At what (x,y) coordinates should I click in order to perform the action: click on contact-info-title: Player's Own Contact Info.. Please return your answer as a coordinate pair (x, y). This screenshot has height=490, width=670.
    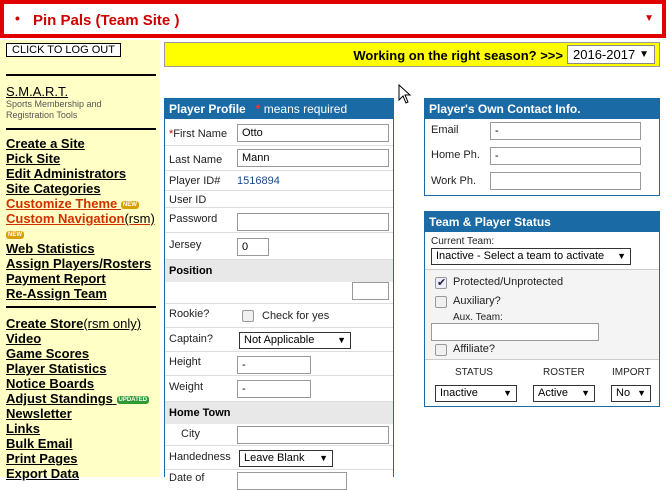
    Looking at the image, I should click on (542, 109).